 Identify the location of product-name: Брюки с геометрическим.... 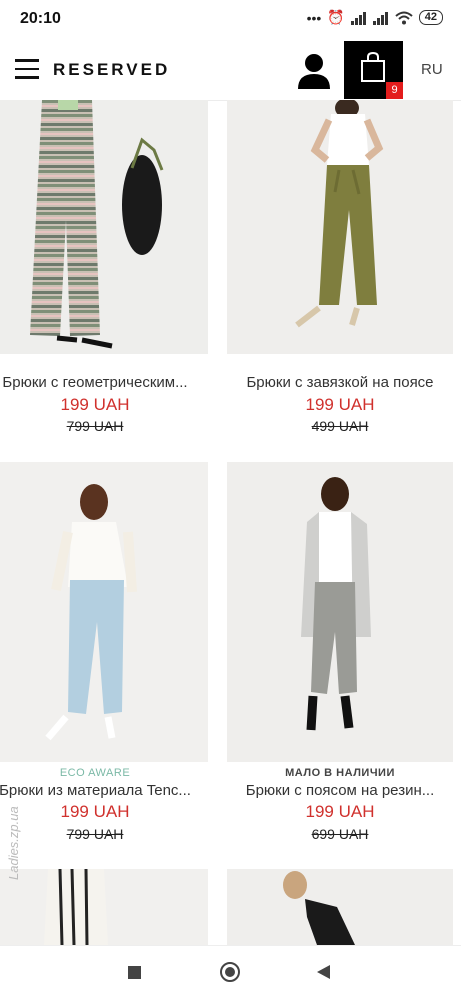
(104, 382).